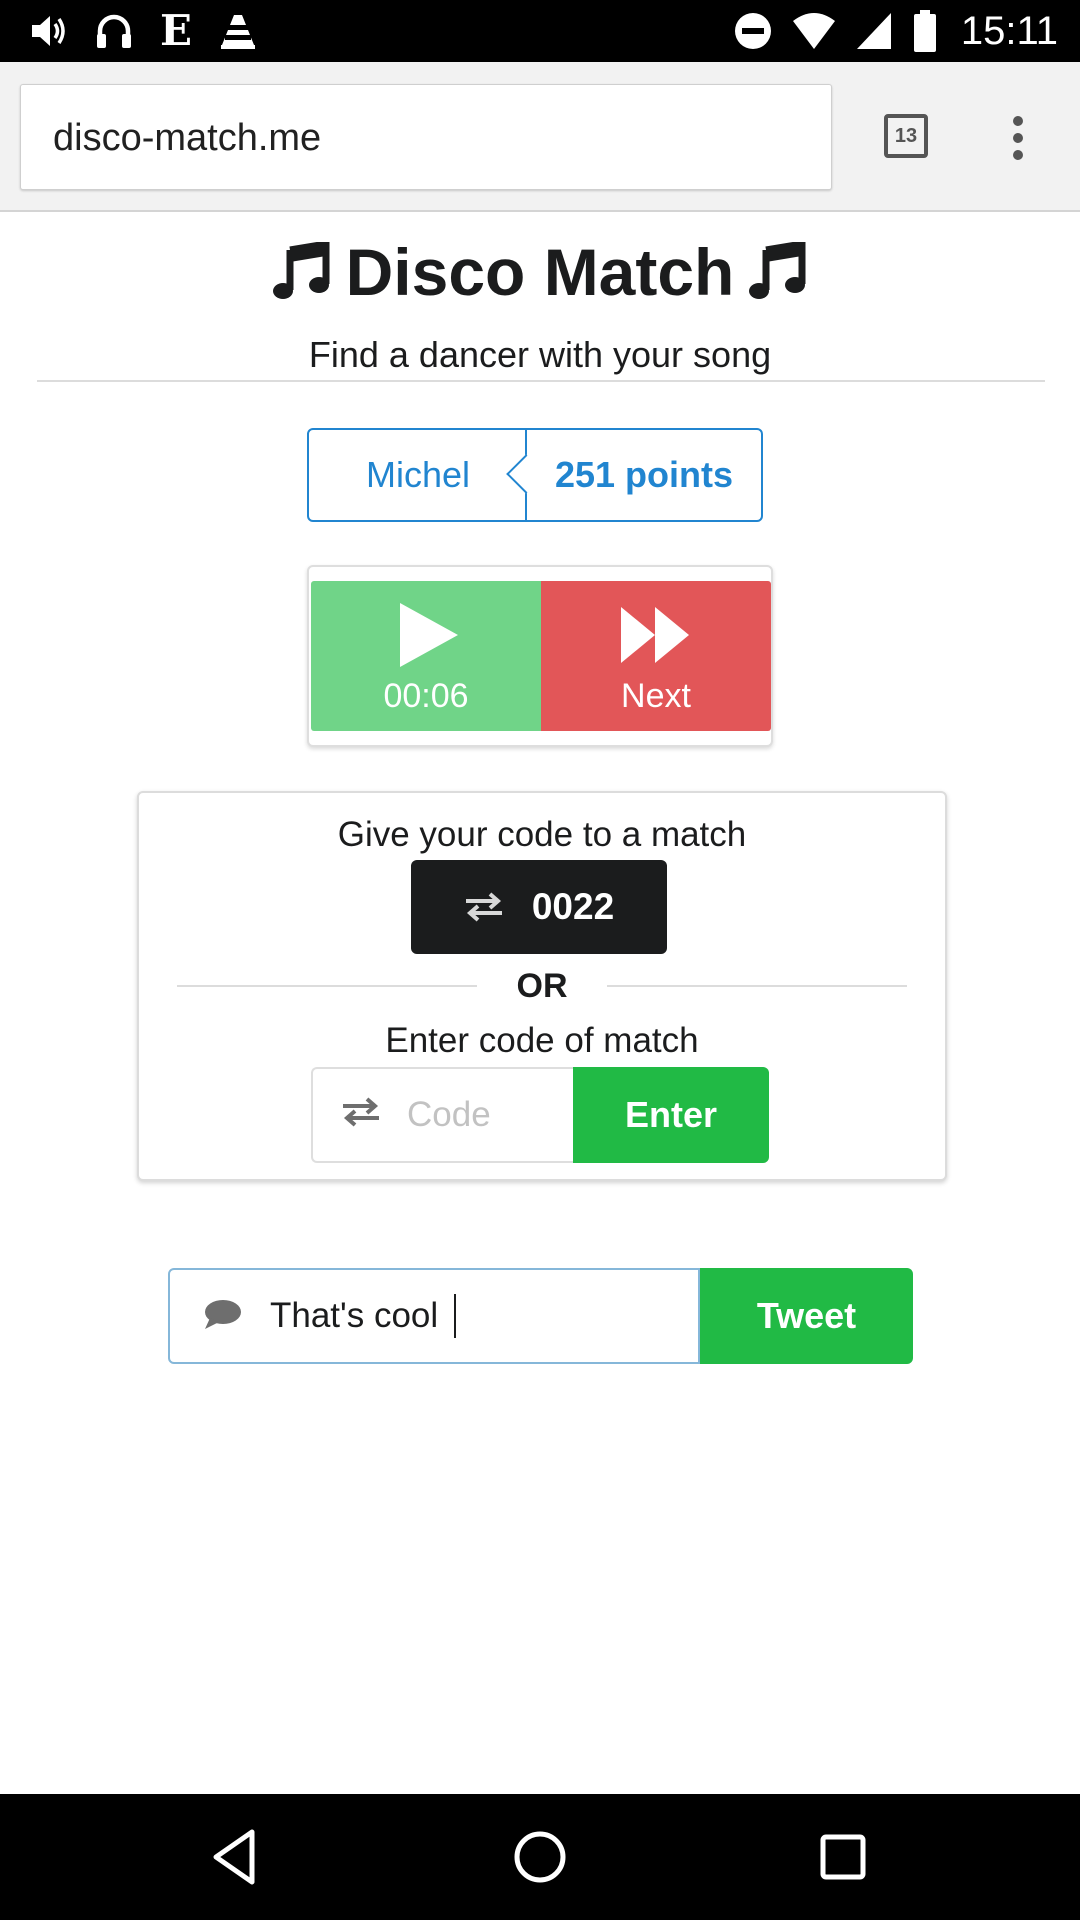  I want to click on battery-icon, so click(924, 31).